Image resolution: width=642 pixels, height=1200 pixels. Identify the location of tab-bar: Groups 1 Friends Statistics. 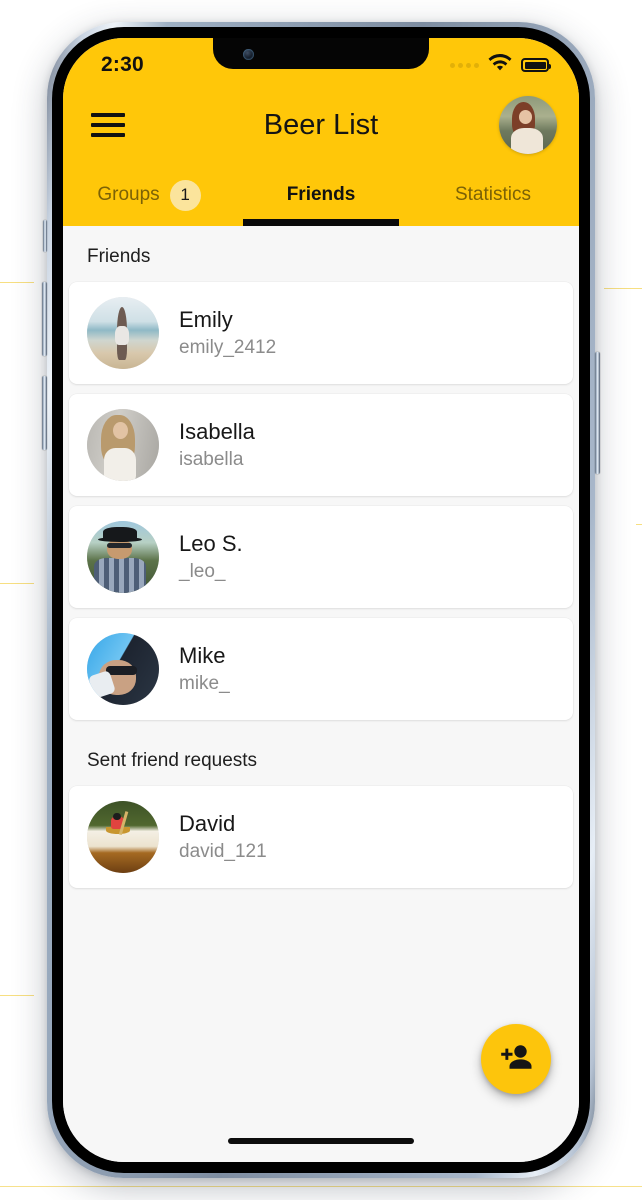
(321, 195).